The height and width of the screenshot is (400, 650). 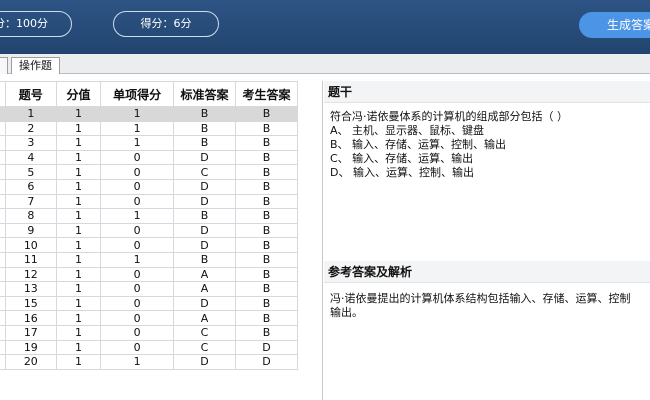 I want to click on number-cell: 13, so click(x=30, y=289).